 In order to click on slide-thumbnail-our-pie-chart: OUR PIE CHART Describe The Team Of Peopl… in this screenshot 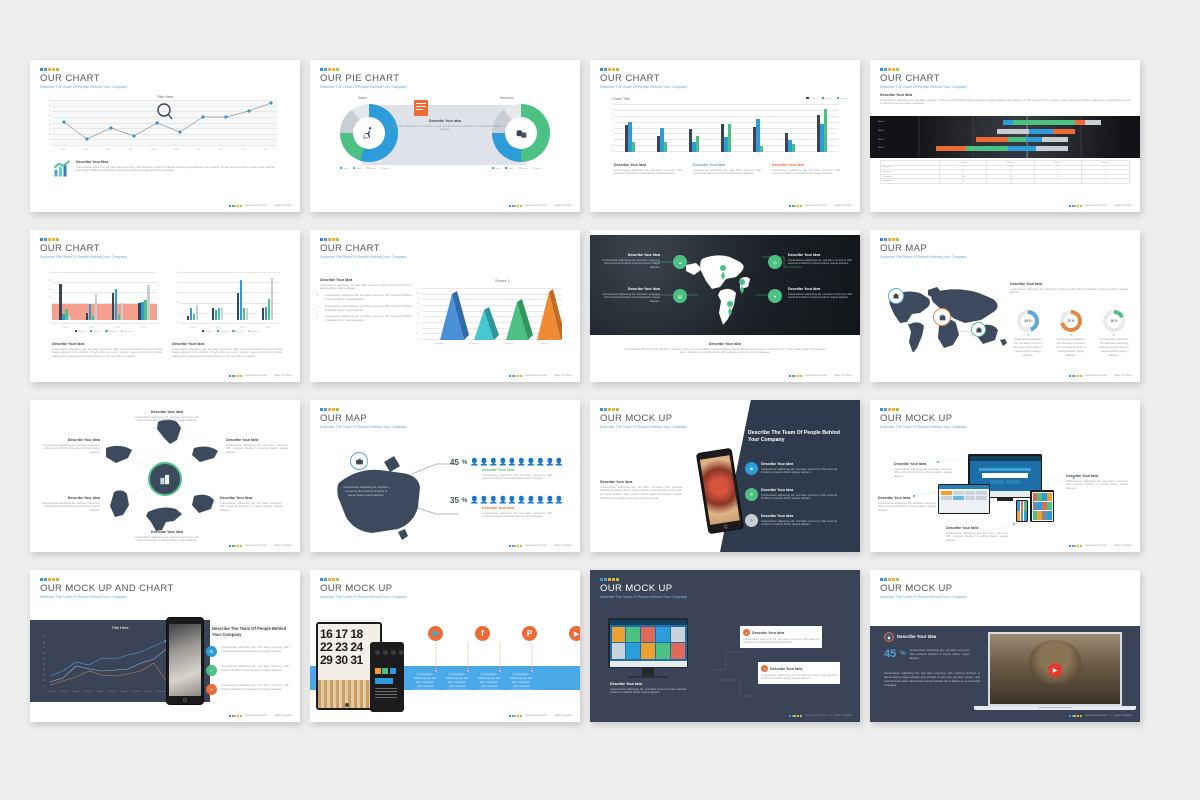, I will do `click(445, 136)`.